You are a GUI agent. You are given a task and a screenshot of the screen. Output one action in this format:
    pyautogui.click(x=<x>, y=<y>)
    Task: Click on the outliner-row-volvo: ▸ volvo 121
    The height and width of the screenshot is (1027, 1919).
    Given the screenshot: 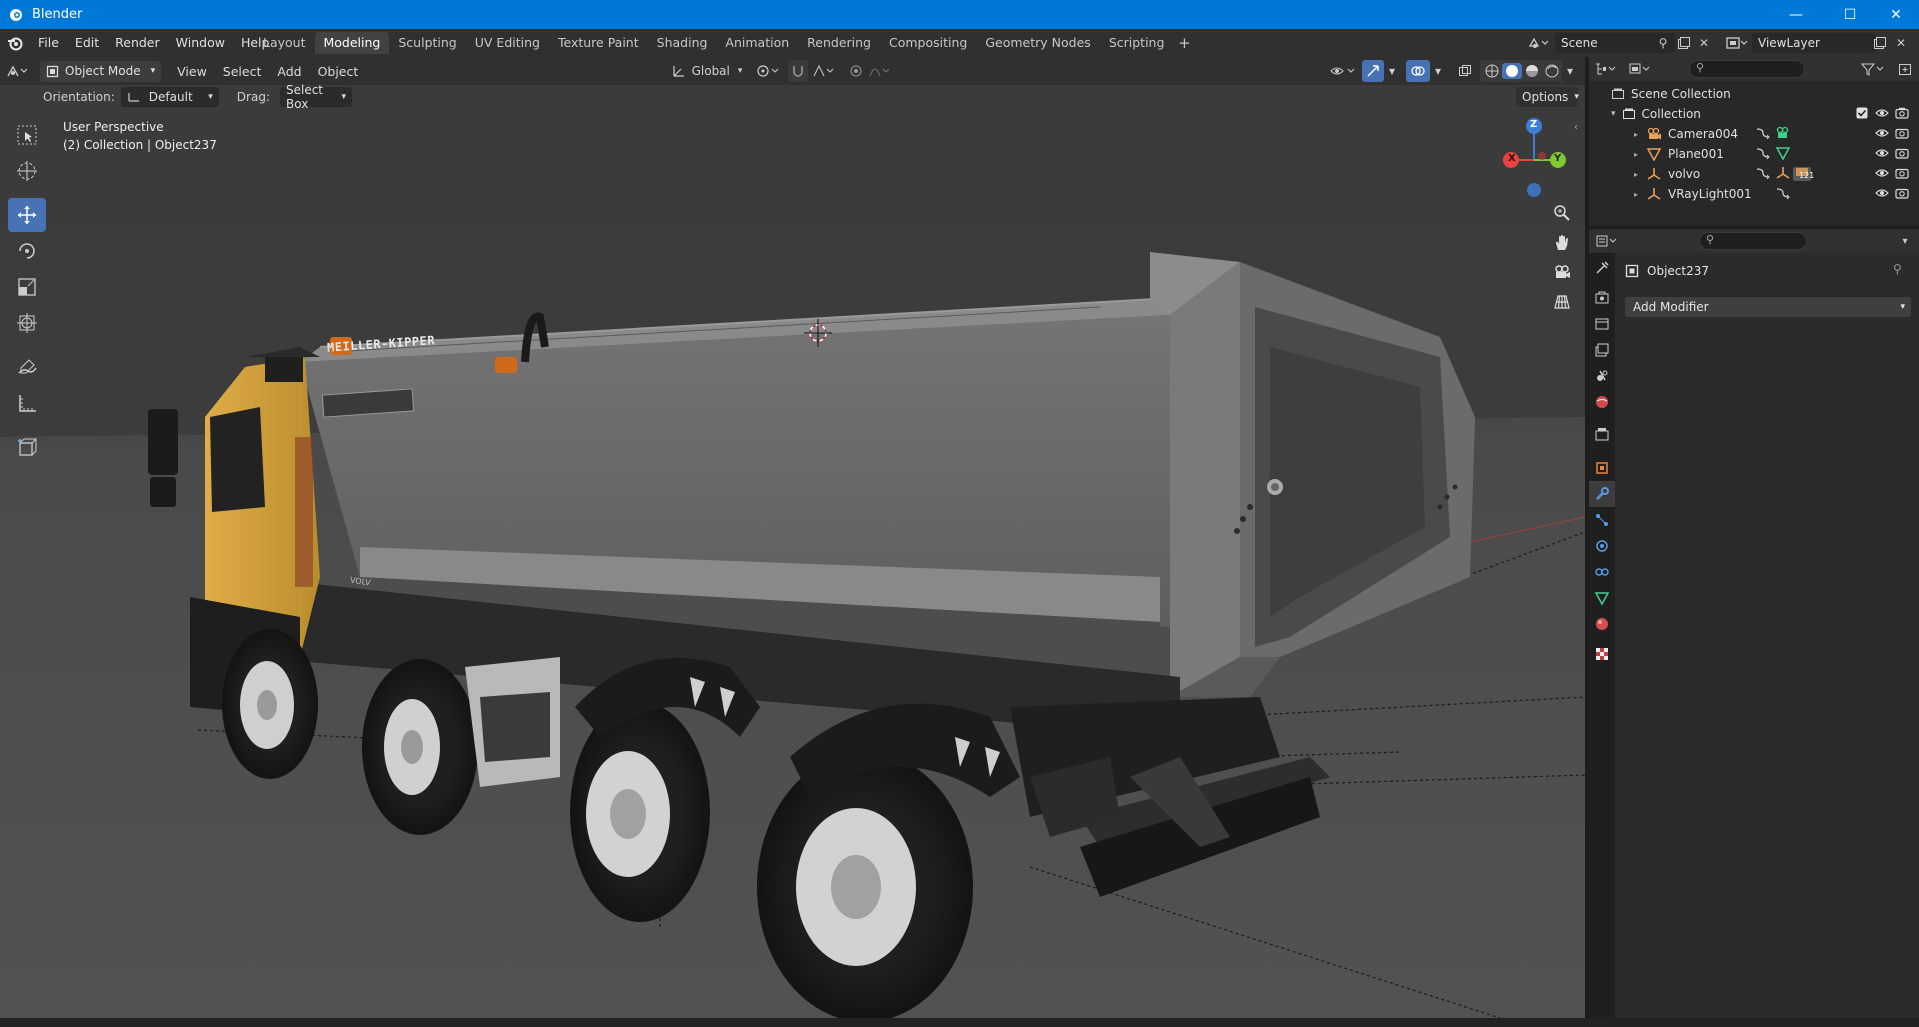 What is the action you would take?
    pyautogui.click(x=1754, y=174)
    